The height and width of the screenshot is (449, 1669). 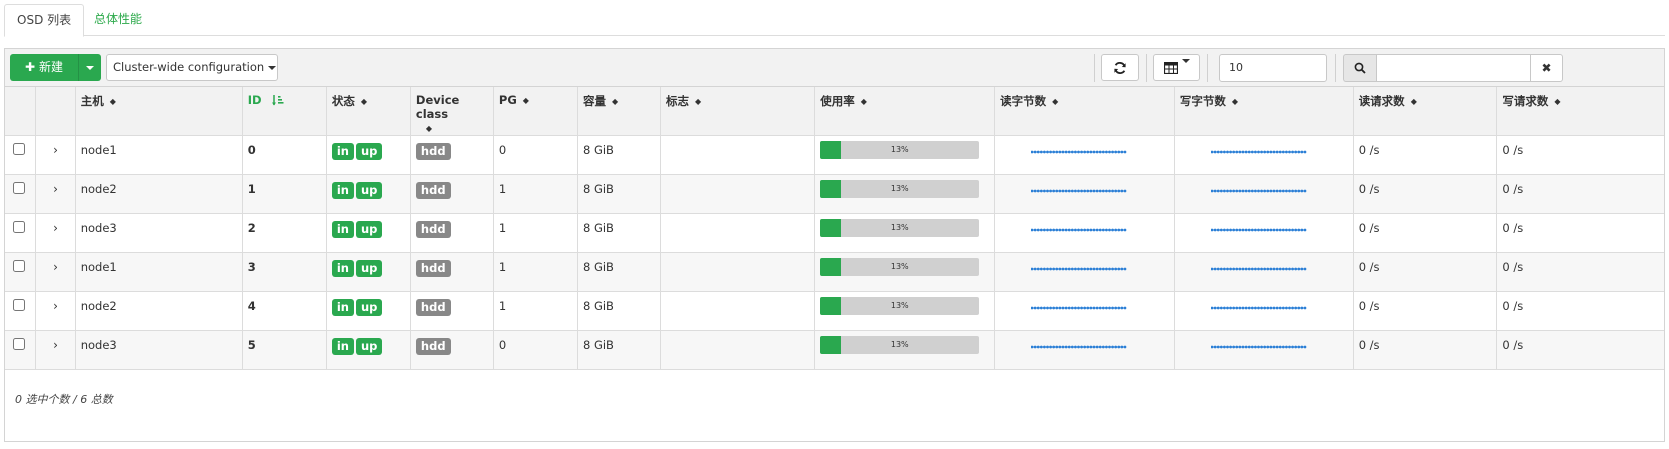 I want to click on col-pg: PG ◆, so click(x=535, y=111).